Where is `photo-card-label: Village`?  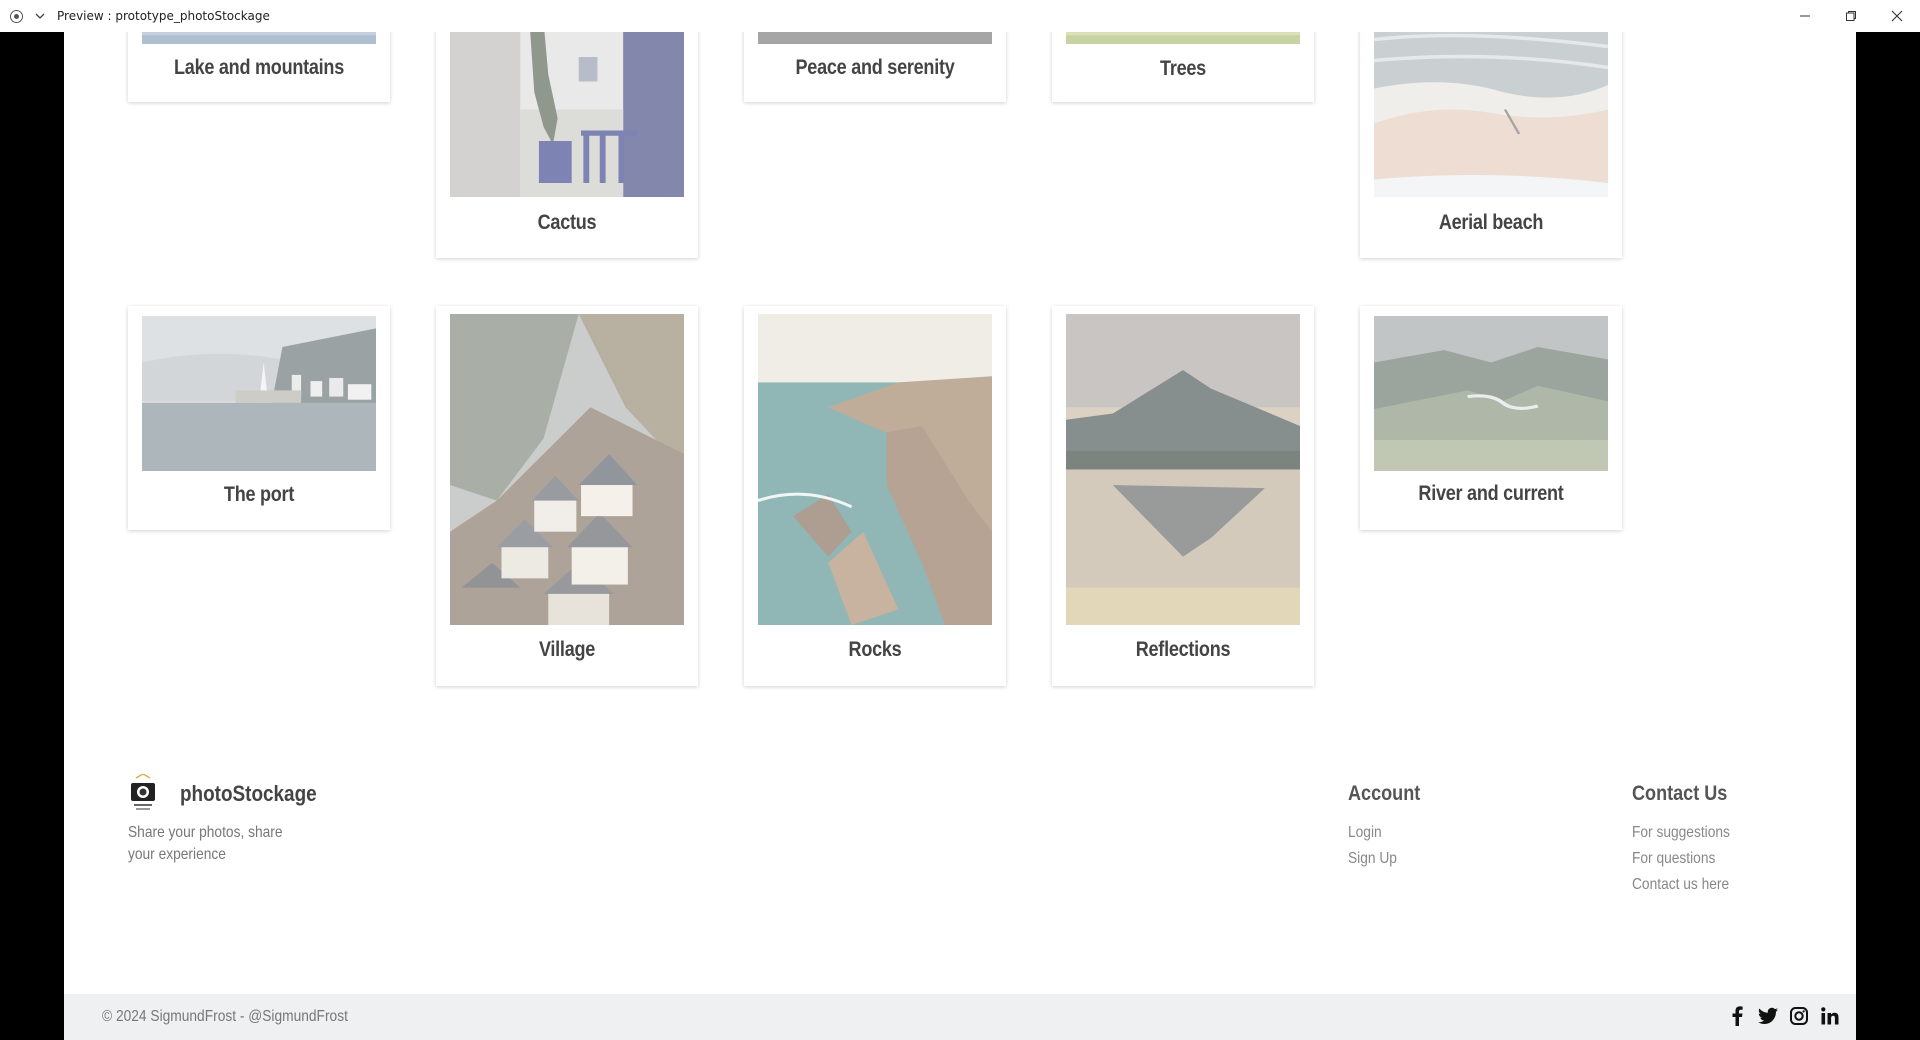
photo-card-label: Village is located at coordinates (567, 649).